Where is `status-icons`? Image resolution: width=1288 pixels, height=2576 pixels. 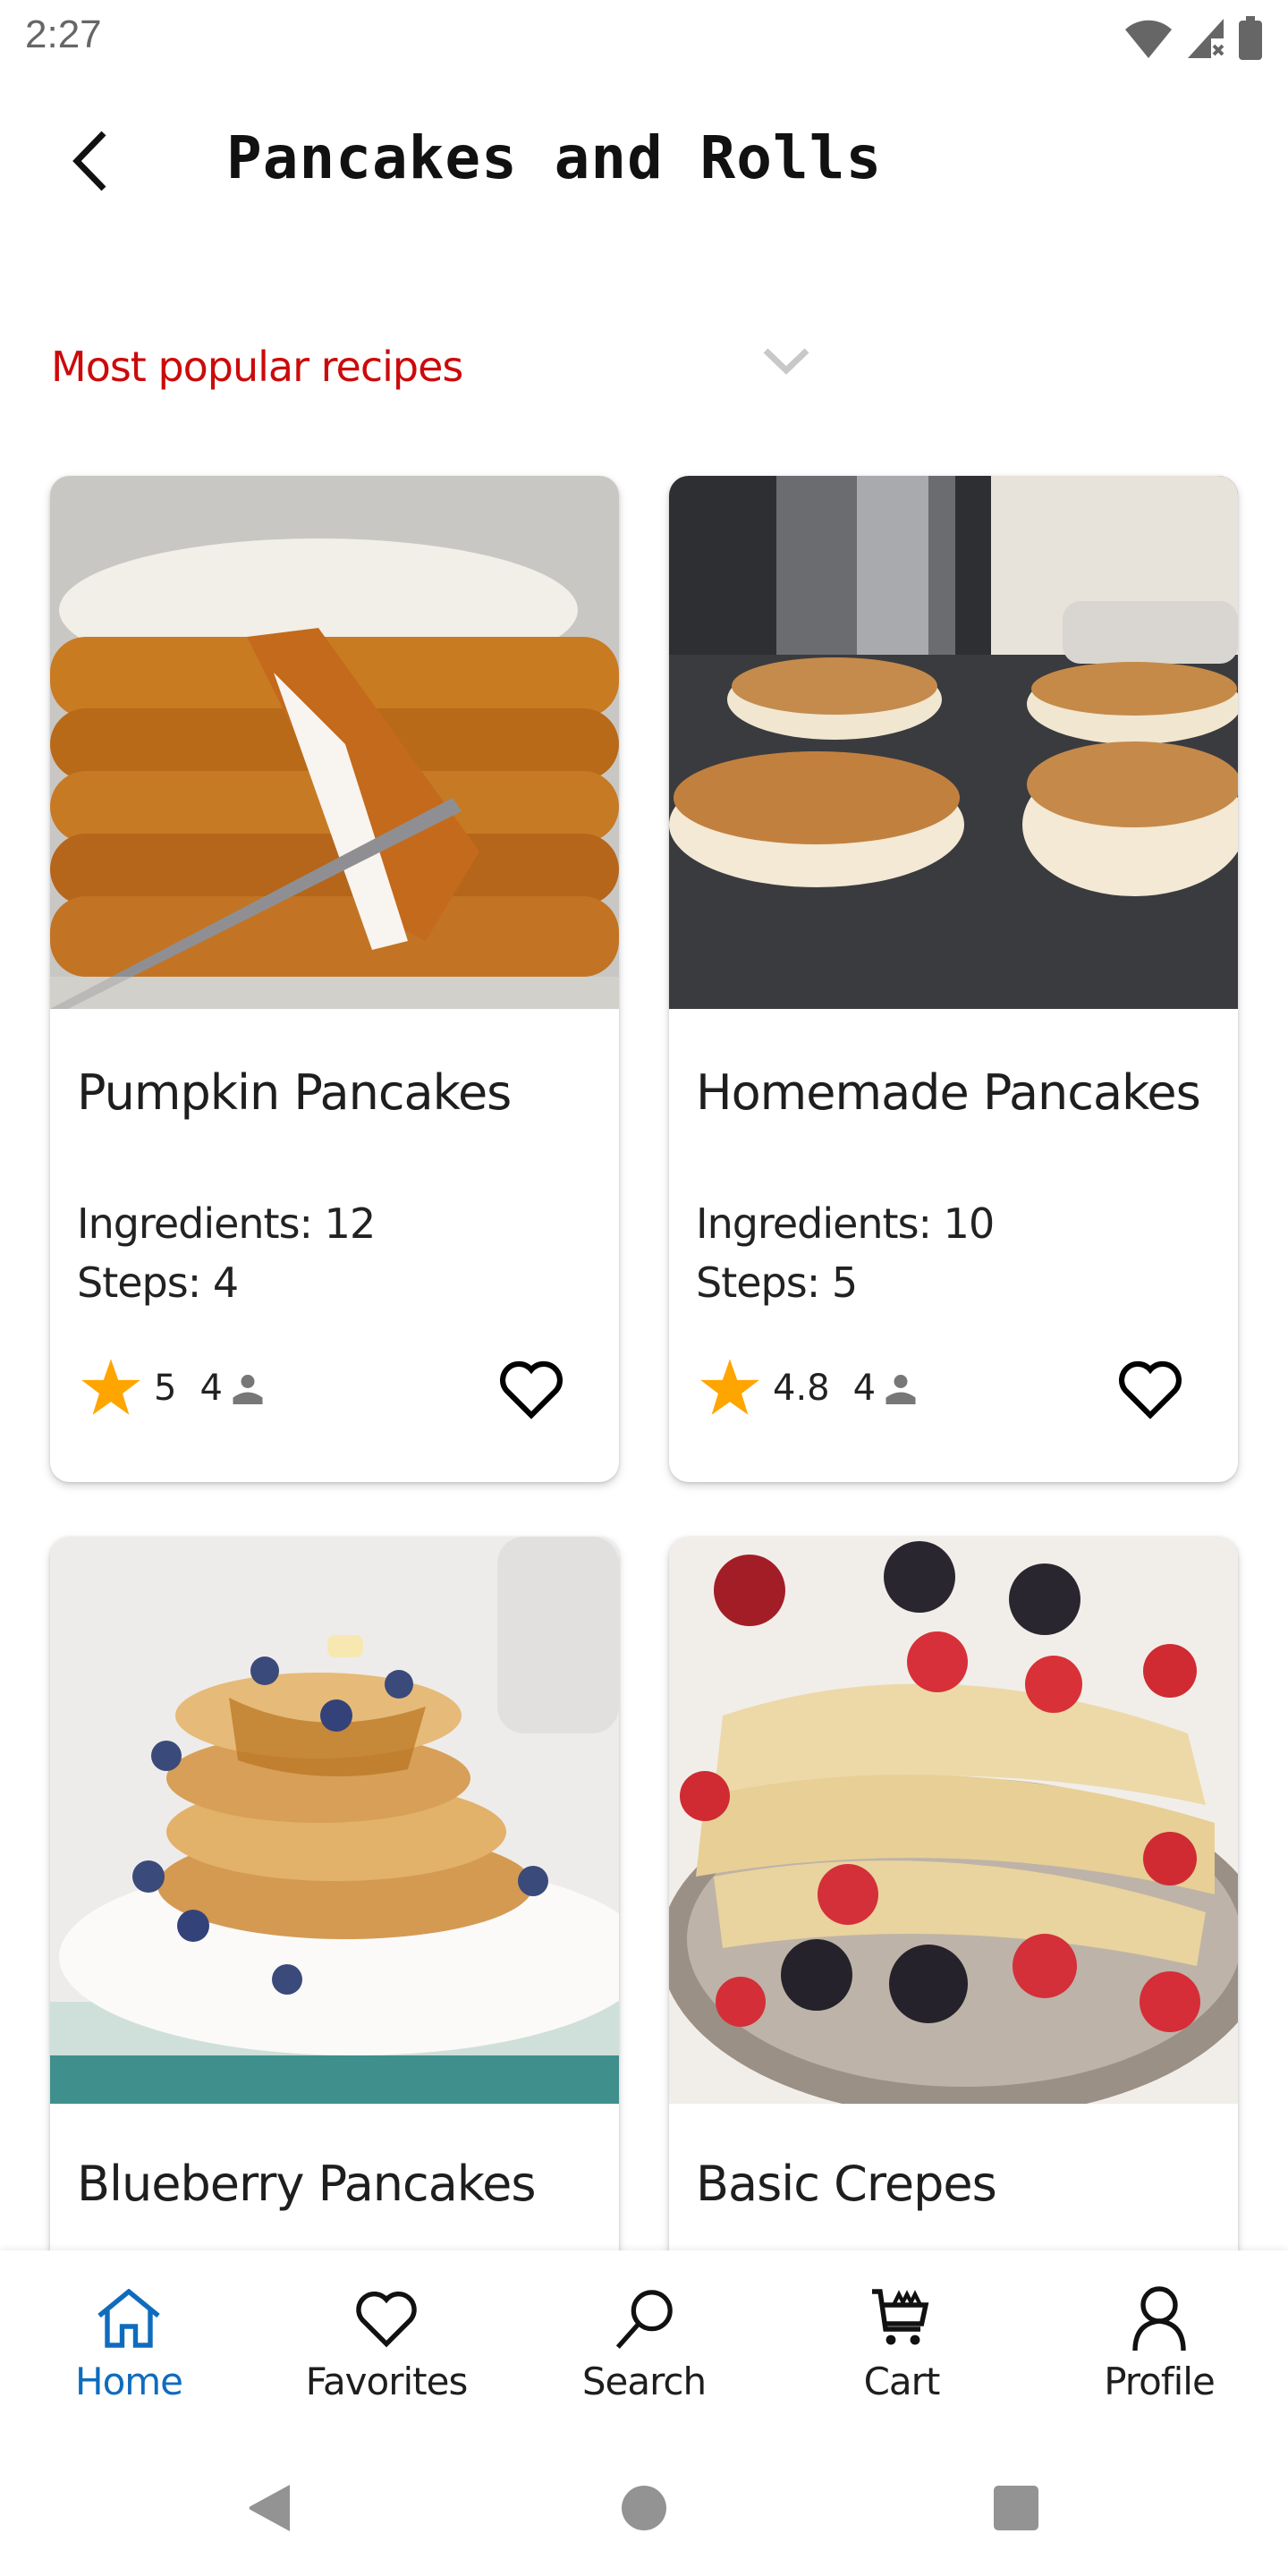 status-icons is located at coordinates (1193, 38).